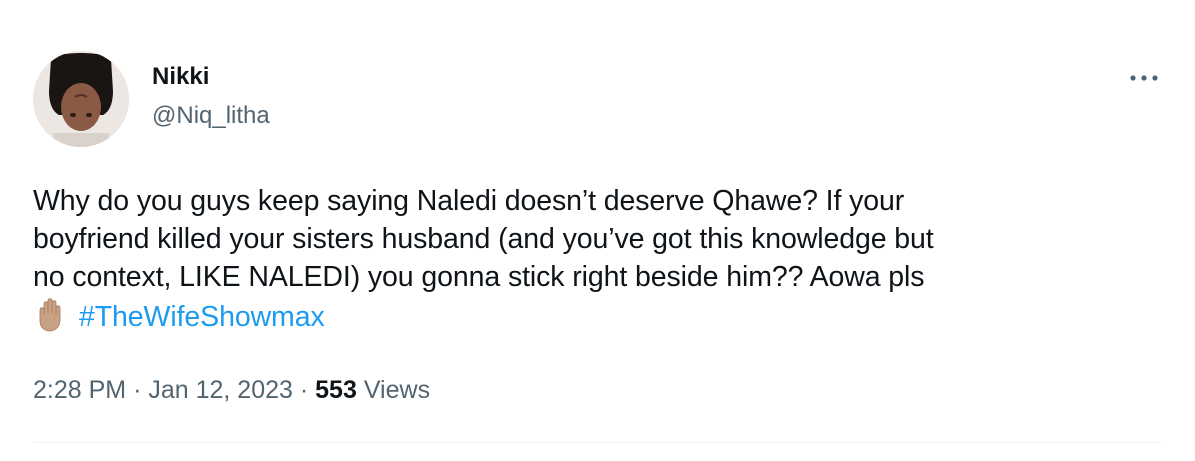 This screenshot has height=461, width=1195. What do you see at coordinates (336, 390) in the screenshot?
I see `views-count: 553` at bounding box center [336, 390].